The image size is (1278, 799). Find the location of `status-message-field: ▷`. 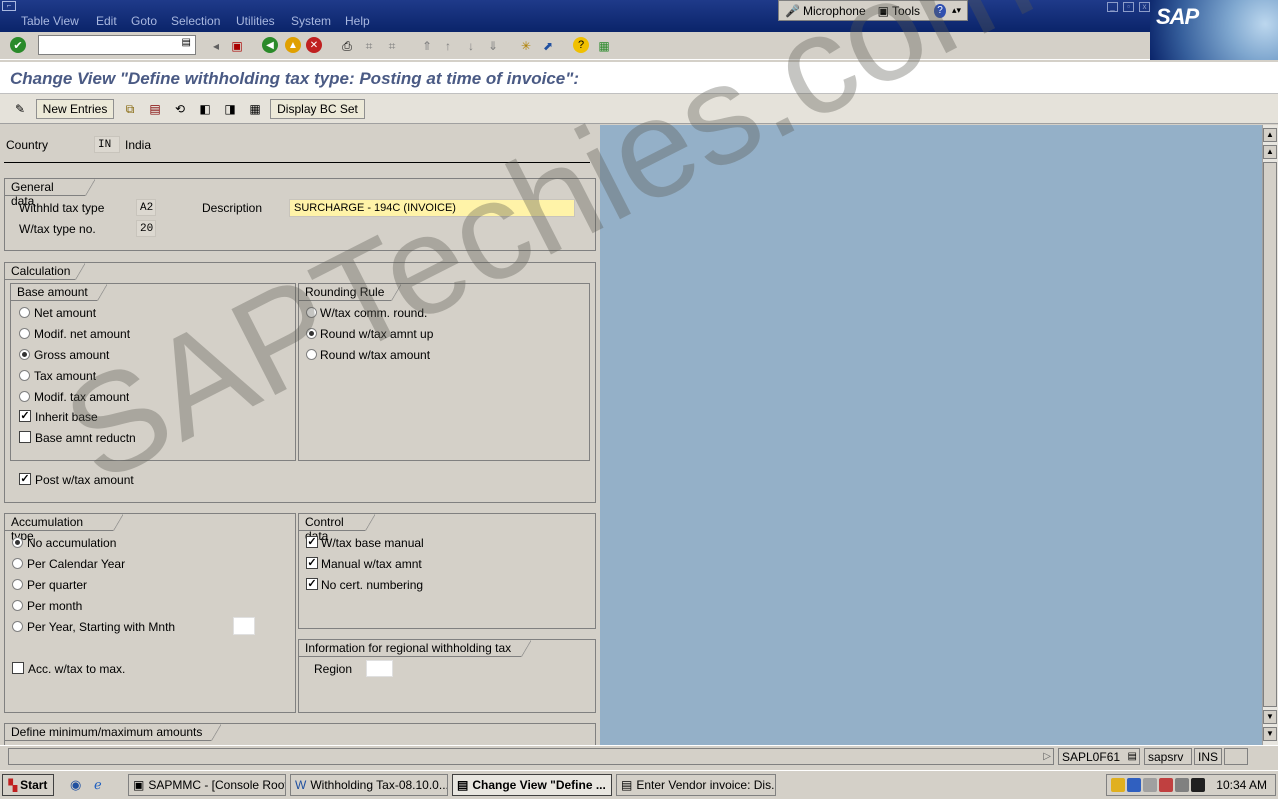

status-message-field: ▷ is located at coordinates (531, 756).